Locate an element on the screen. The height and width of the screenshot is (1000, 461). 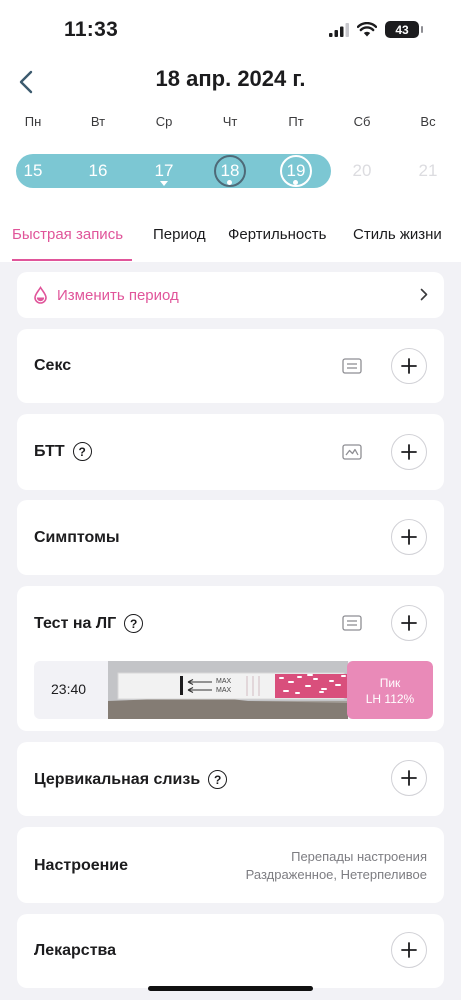
mood-title: Настроение is located at coordinates (81, 866).